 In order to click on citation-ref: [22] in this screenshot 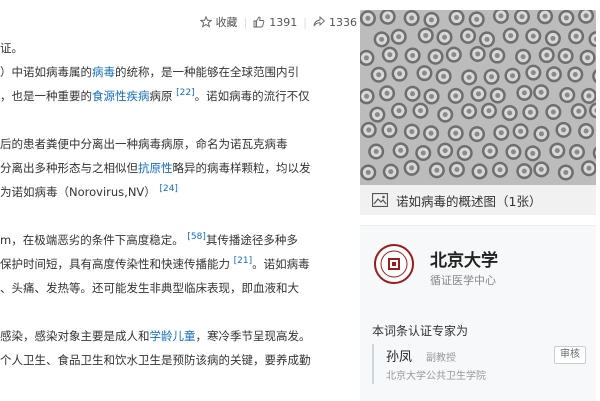, I will do `click(185, 93)`.